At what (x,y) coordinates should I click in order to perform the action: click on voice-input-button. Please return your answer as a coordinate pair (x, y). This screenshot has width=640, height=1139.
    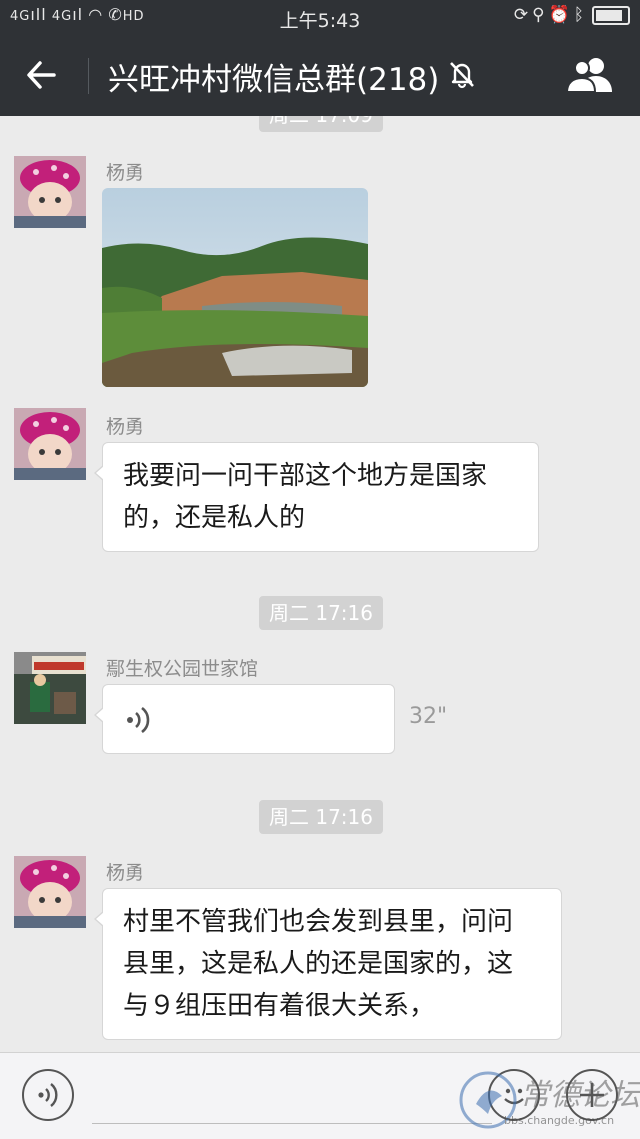
    Looking at the image, I should click on (48, 1095).